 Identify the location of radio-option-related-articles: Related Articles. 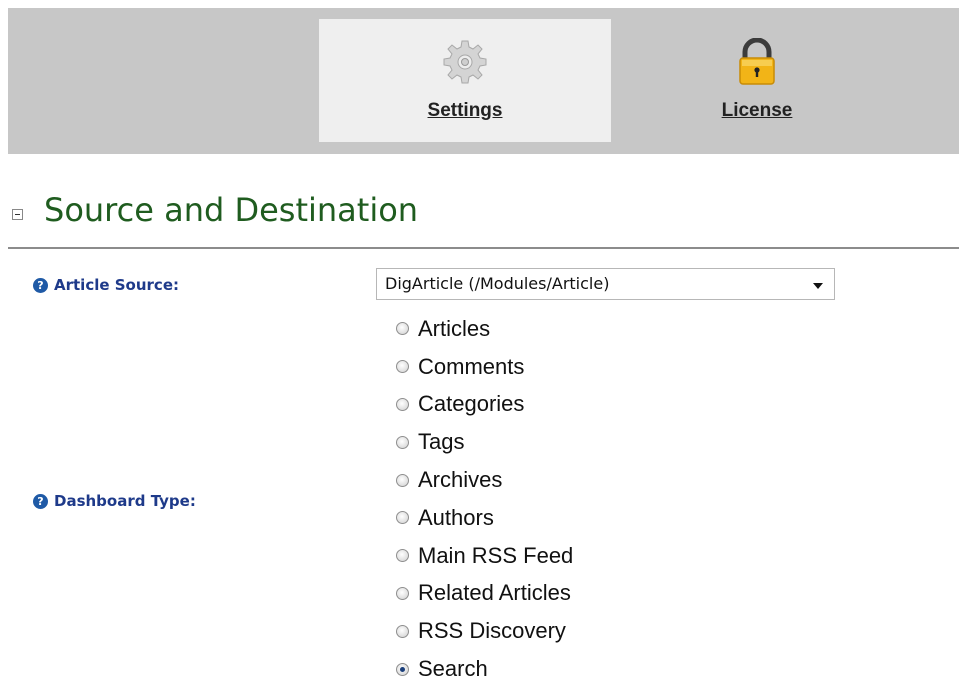
(546, 594).